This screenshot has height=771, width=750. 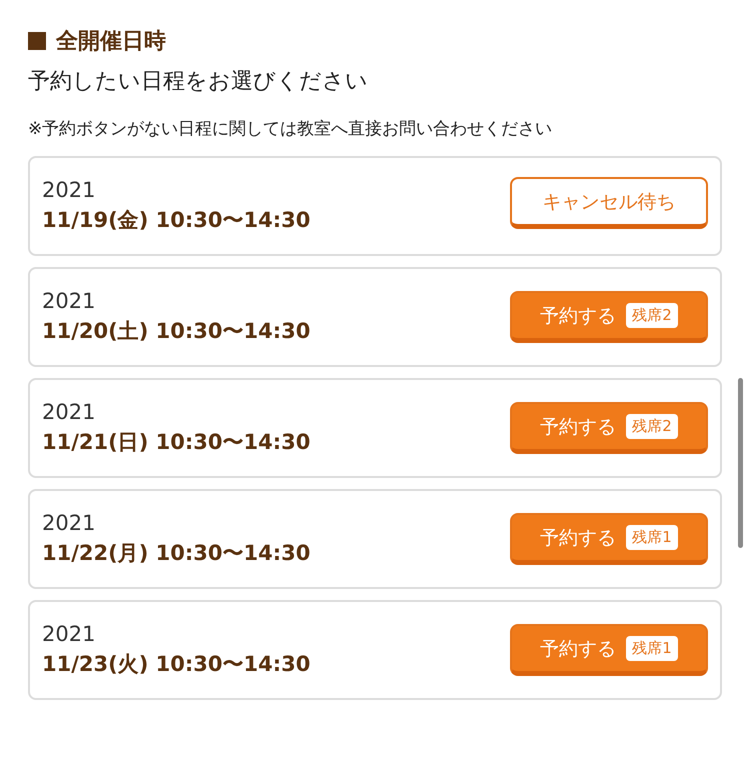 What do you see at coordinates (176, 331) in the screenshot?
I see `date-time-text: 11/20(土) 10:30〜14:30` at bounding box center [176, 331].